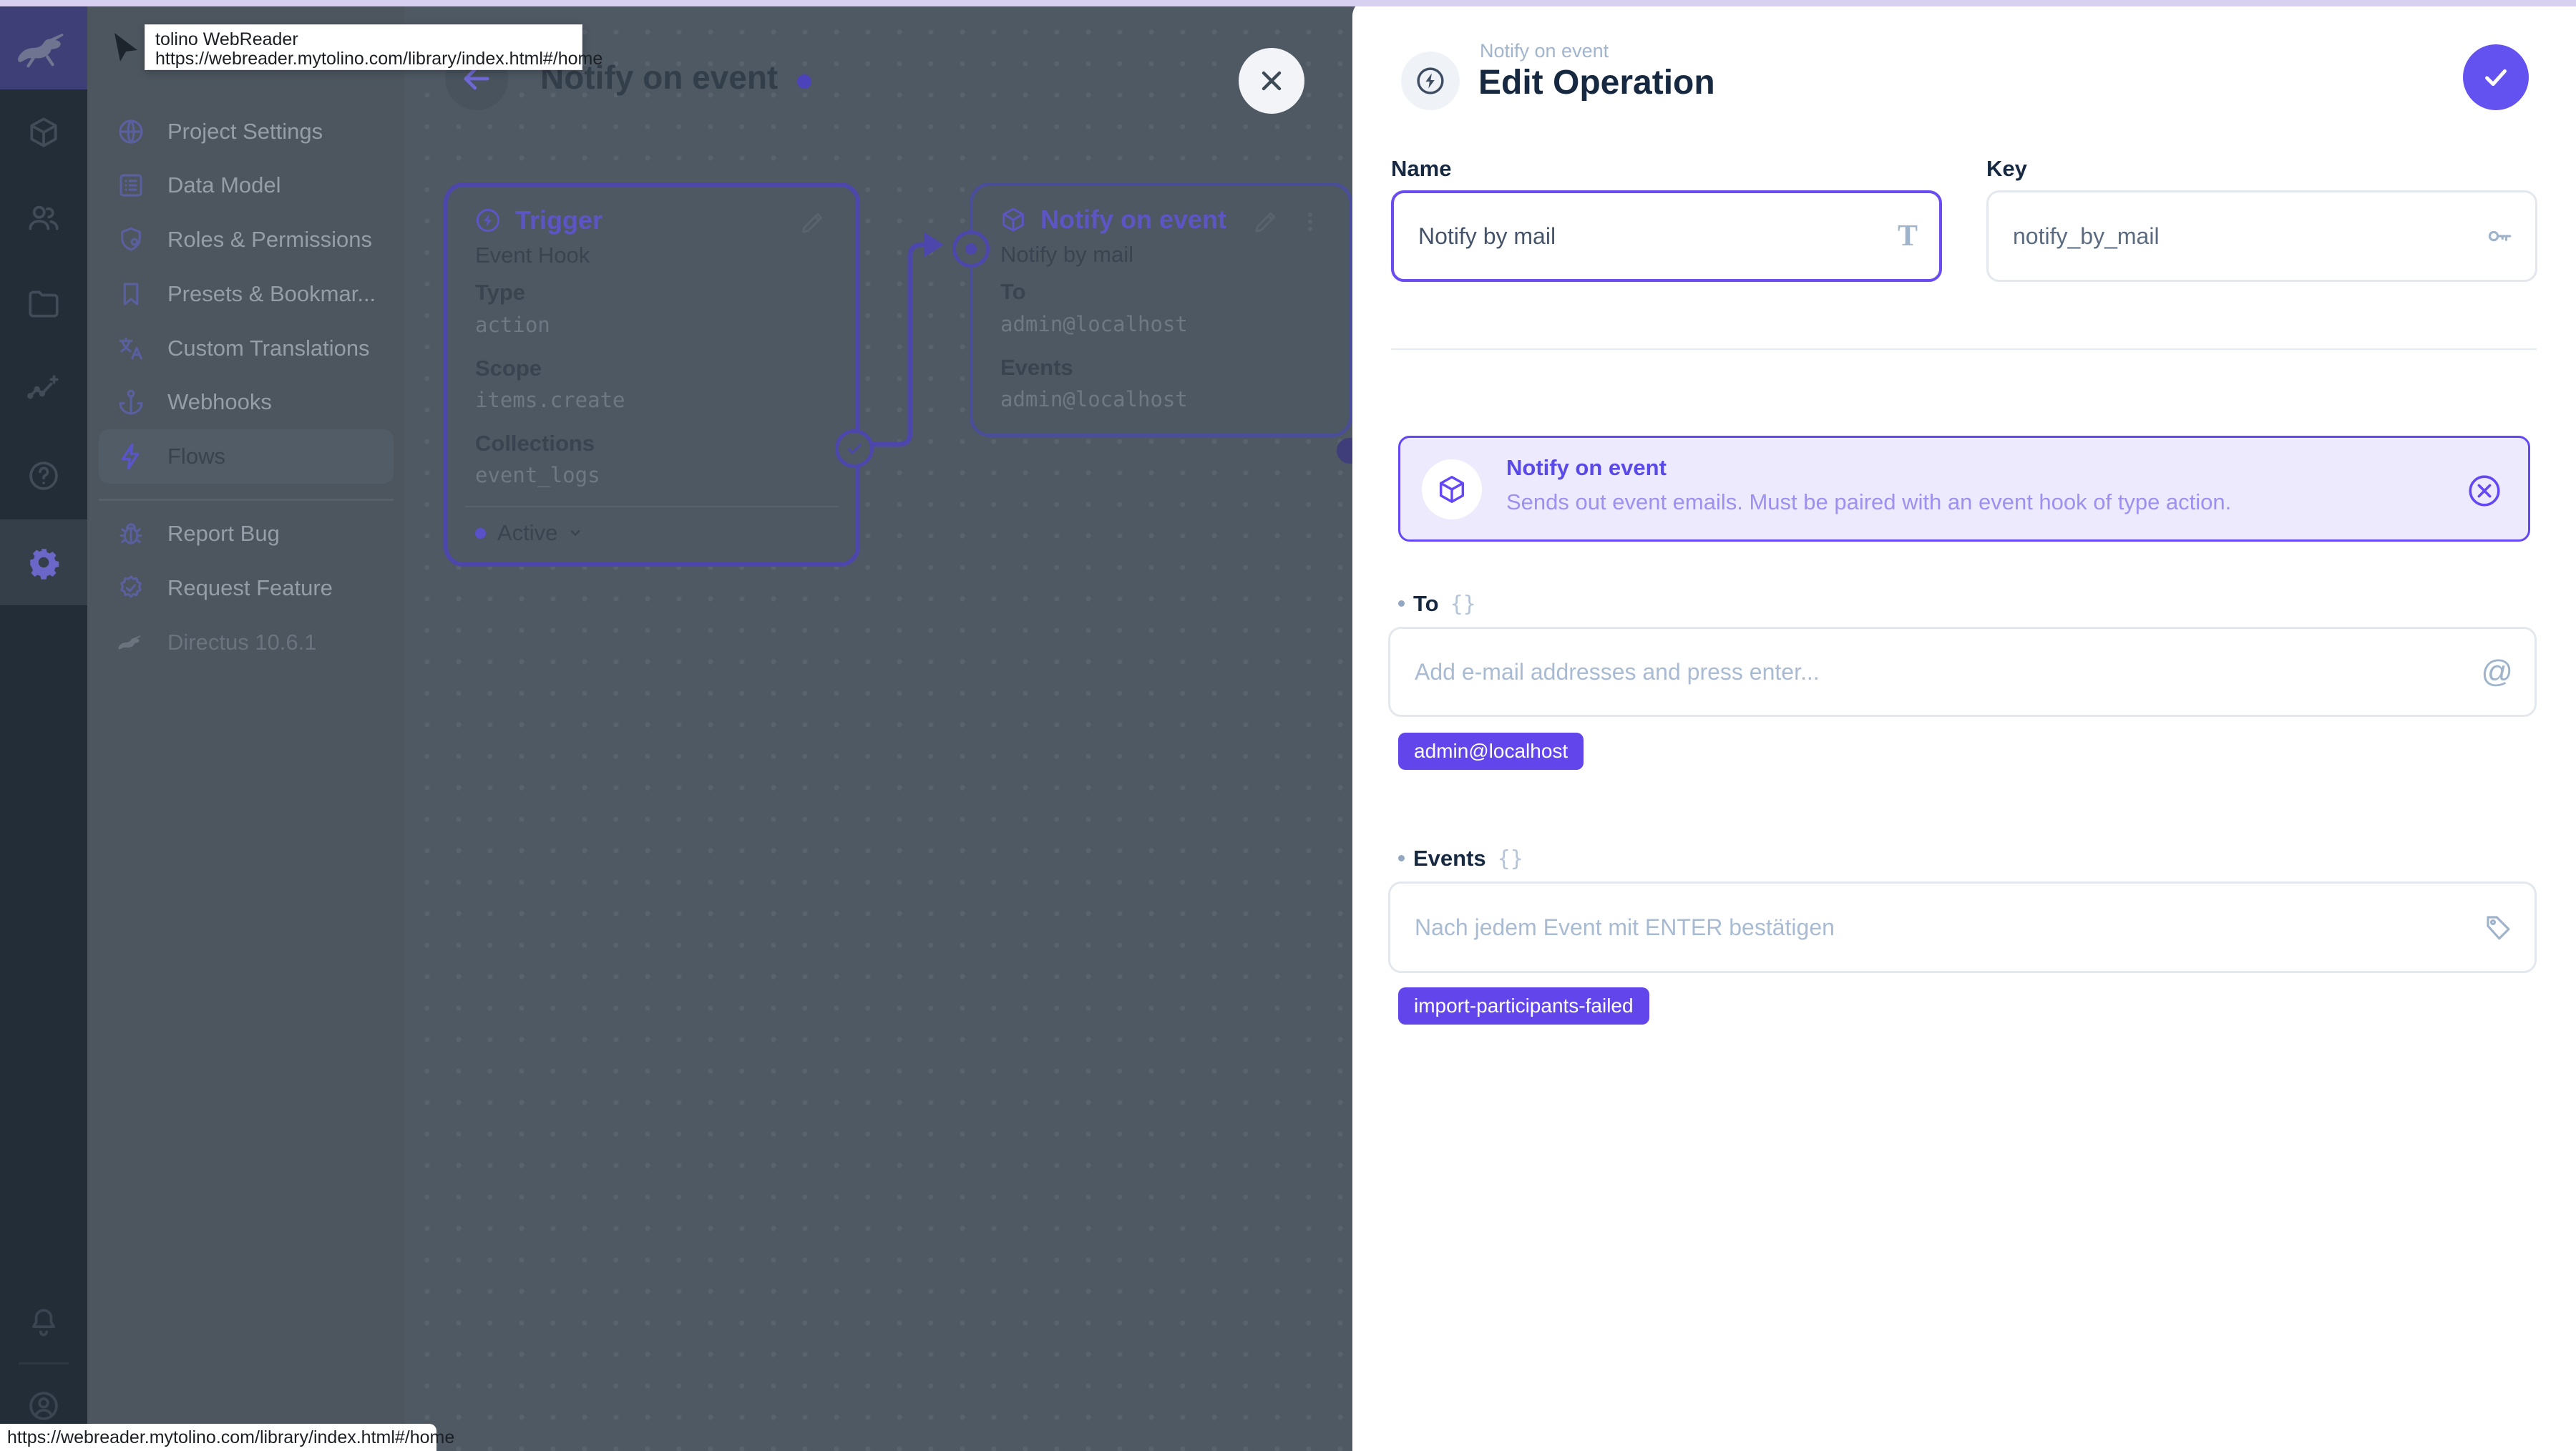  I want to click on module-content, so click(43, 132).